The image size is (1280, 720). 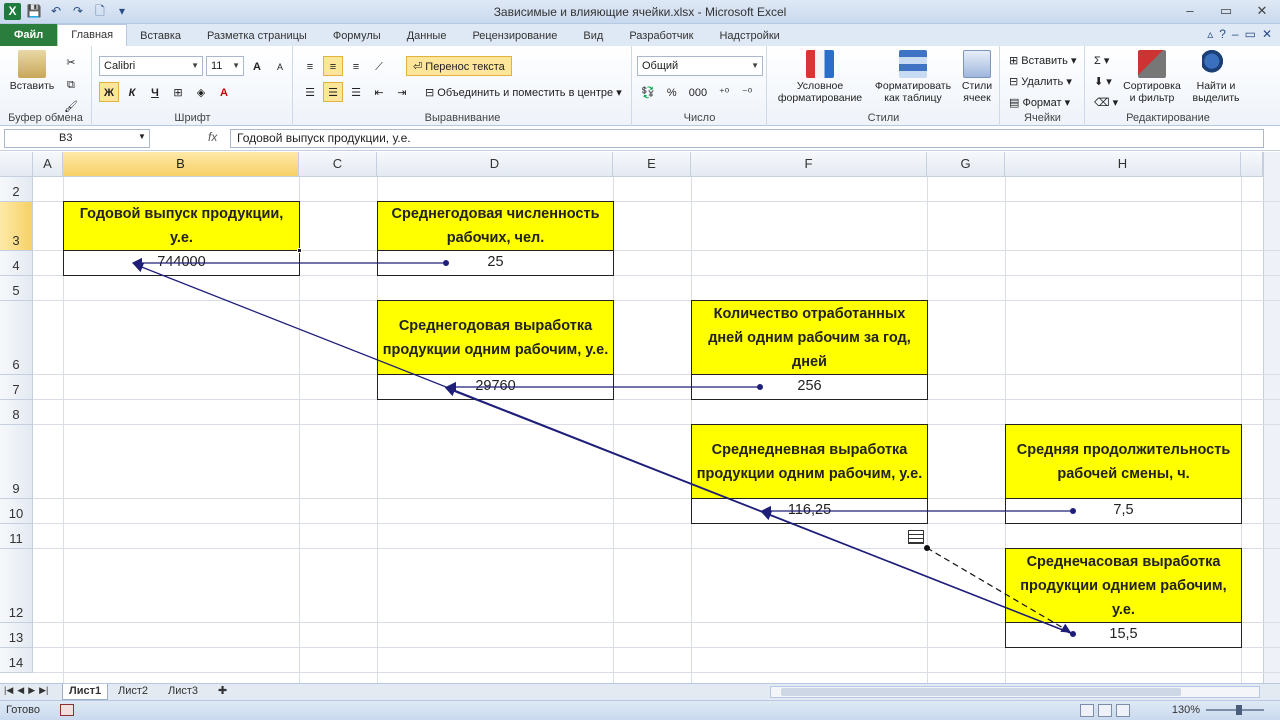 I want to click on column-header-i, so click(x=1252, y=164).